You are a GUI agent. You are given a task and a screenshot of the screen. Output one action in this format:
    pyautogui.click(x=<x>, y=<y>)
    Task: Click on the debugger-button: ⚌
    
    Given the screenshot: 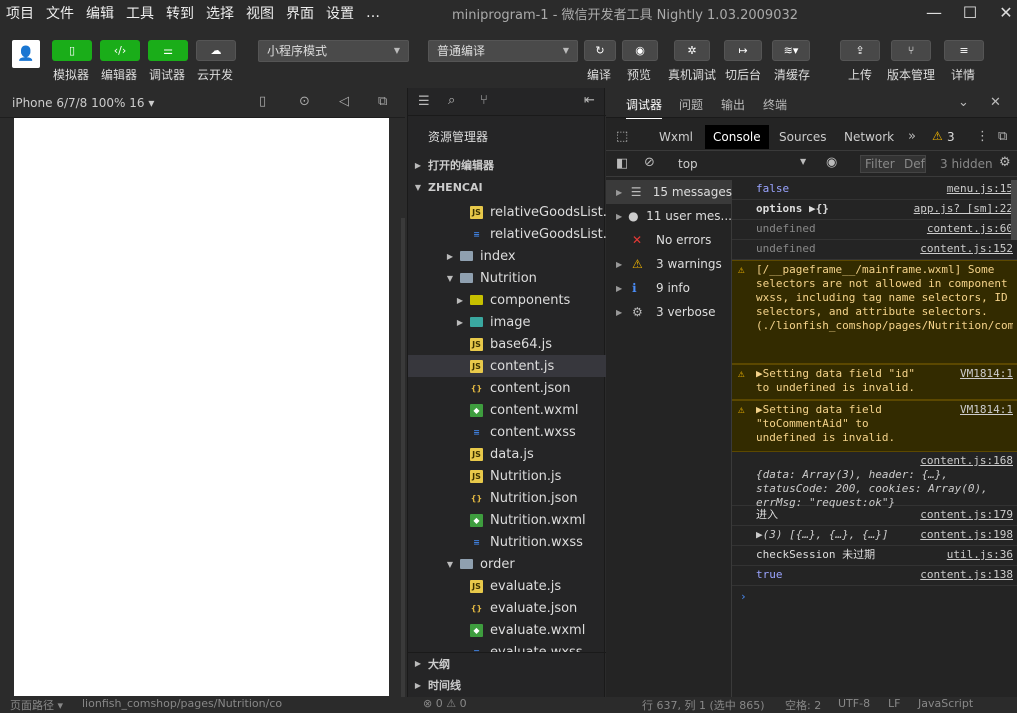 What is the action you would take?
    pyautogui.click(x=168, y=50)
    